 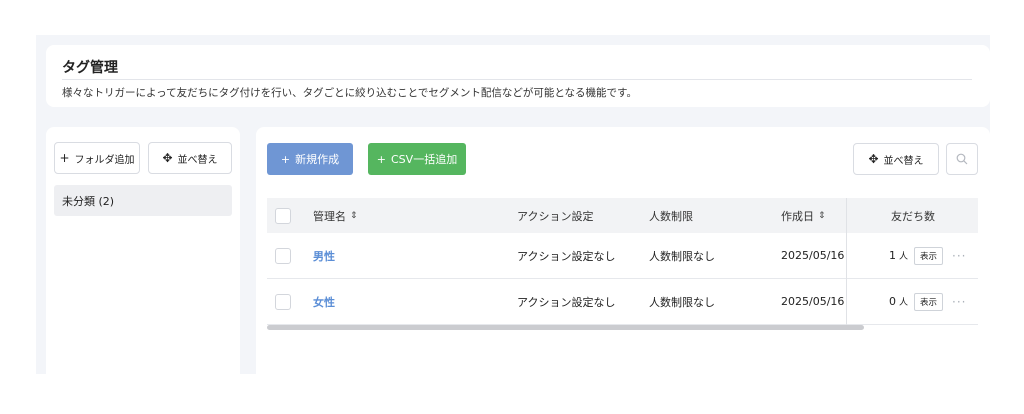 I want to click on header-divider, so click(x=517, y=79).